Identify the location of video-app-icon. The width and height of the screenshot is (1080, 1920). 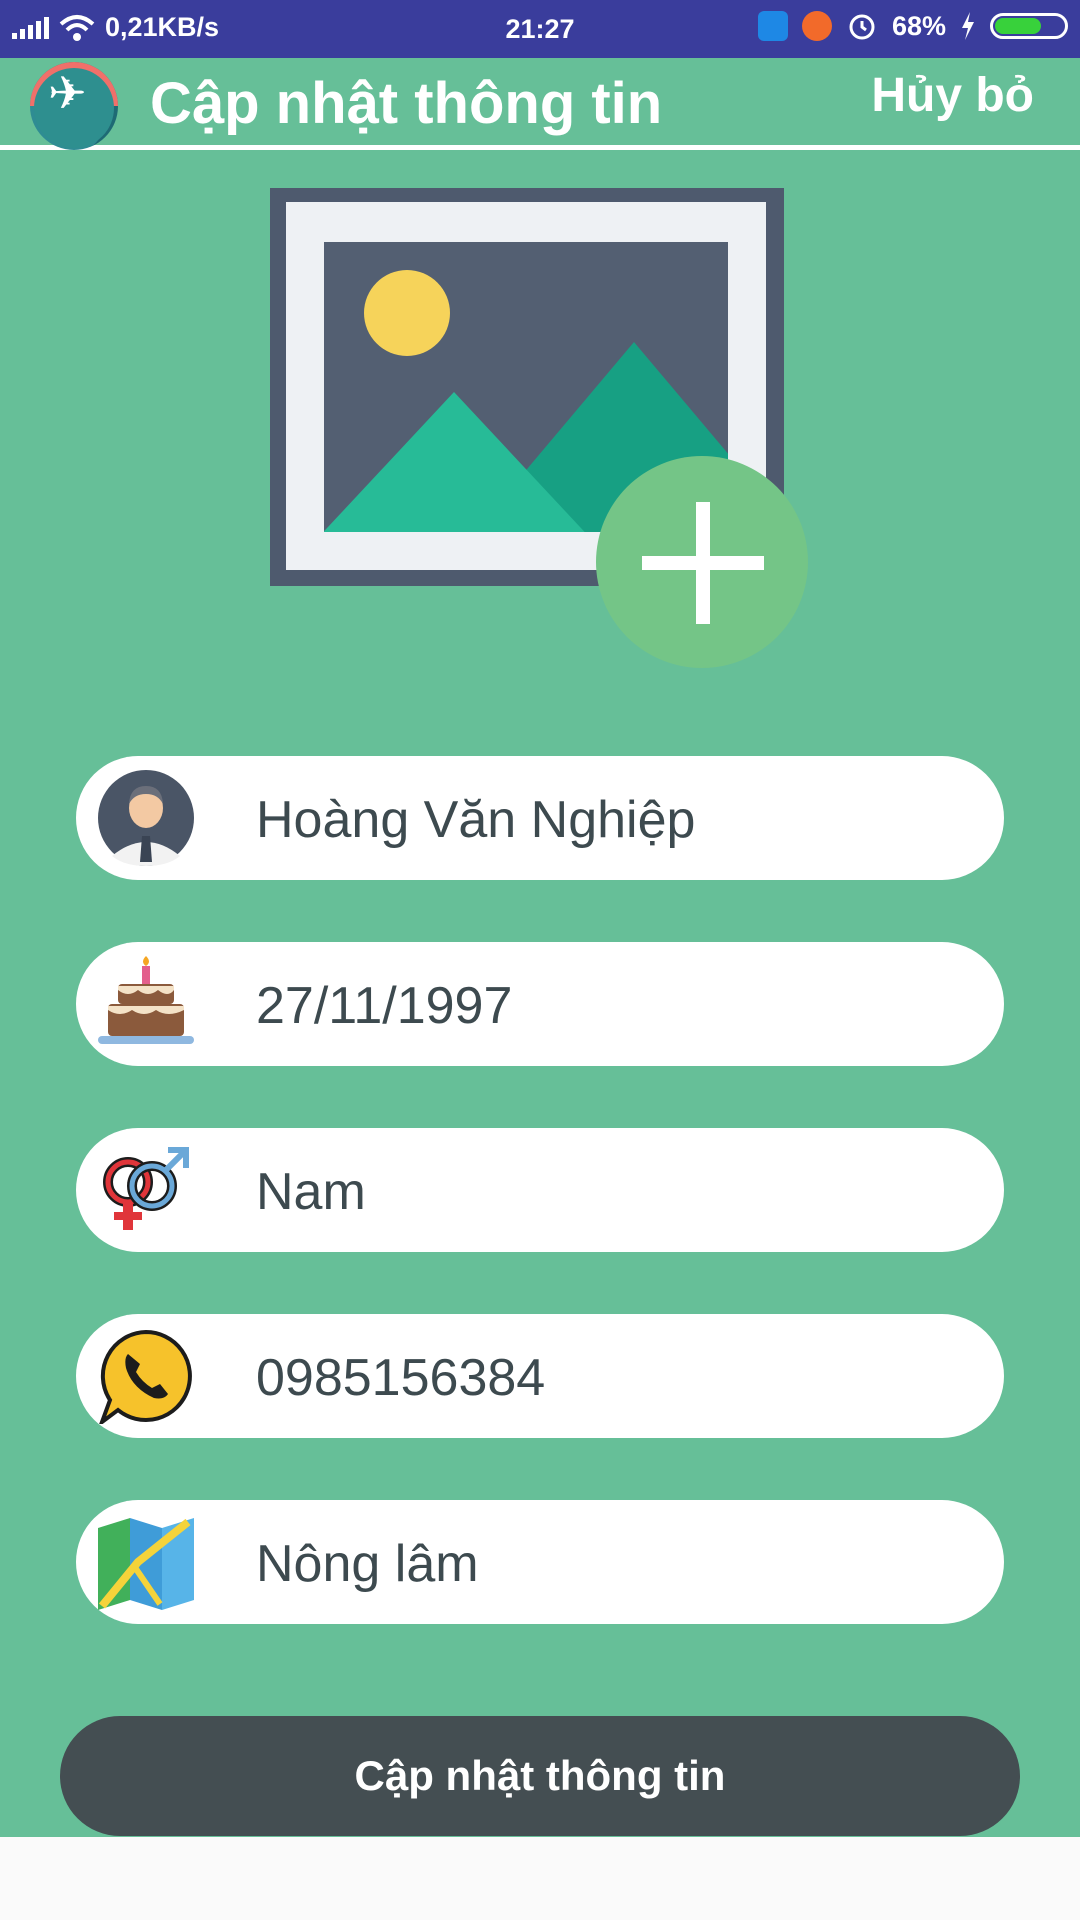
(816, 26).